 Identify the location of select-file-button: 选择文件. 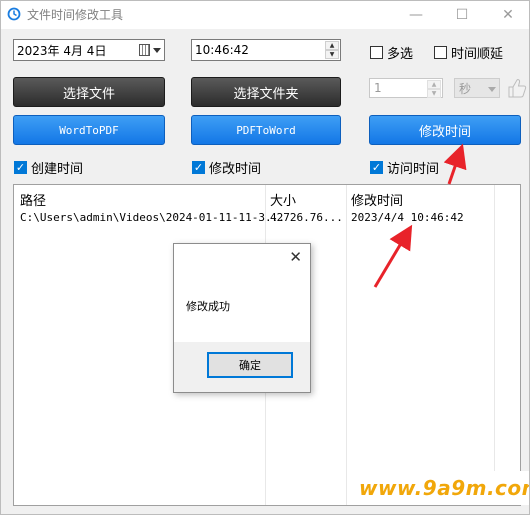
(89, 92).